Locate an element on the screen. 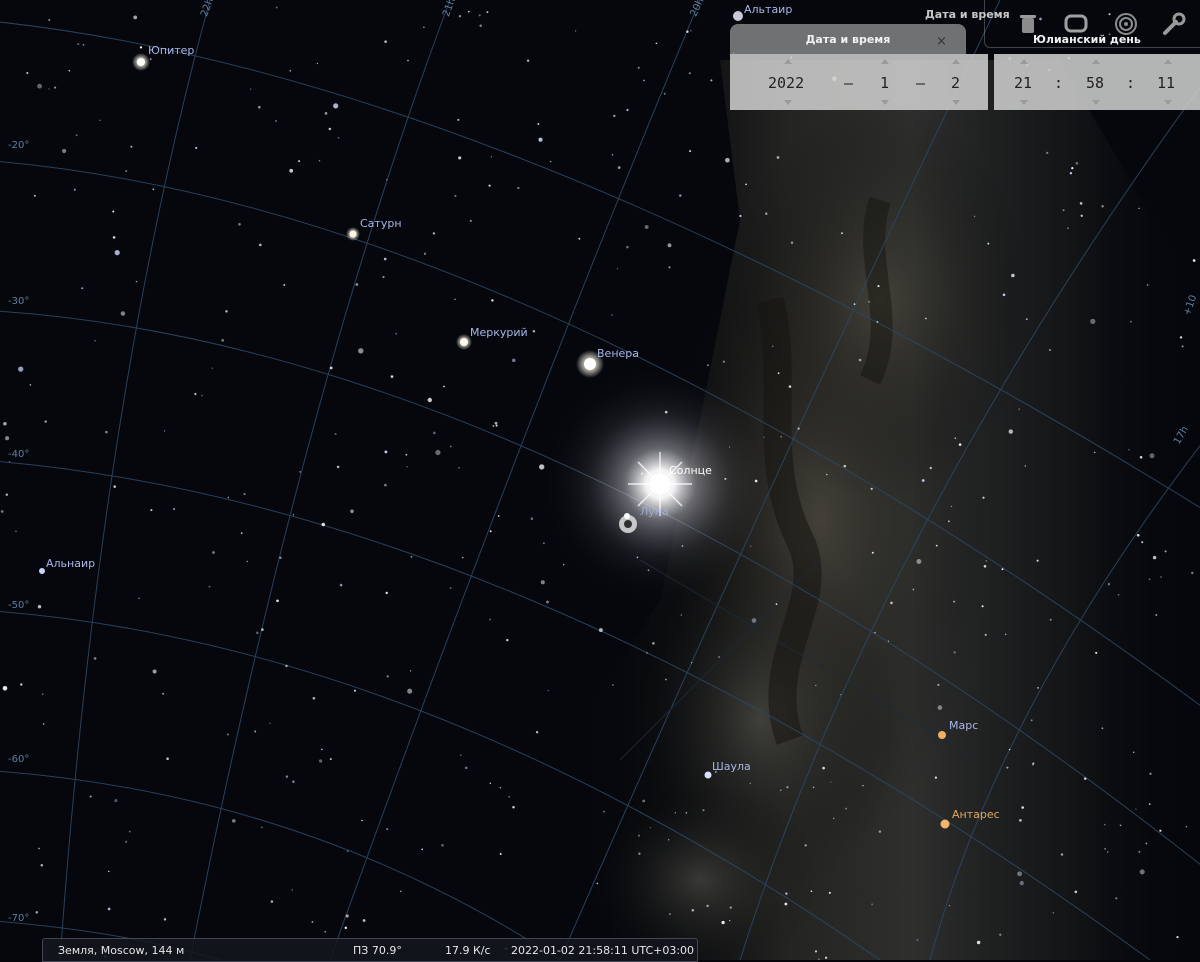 This screenshot has width=1200, height=962. antares-marker is located at coordinates (945, 824).